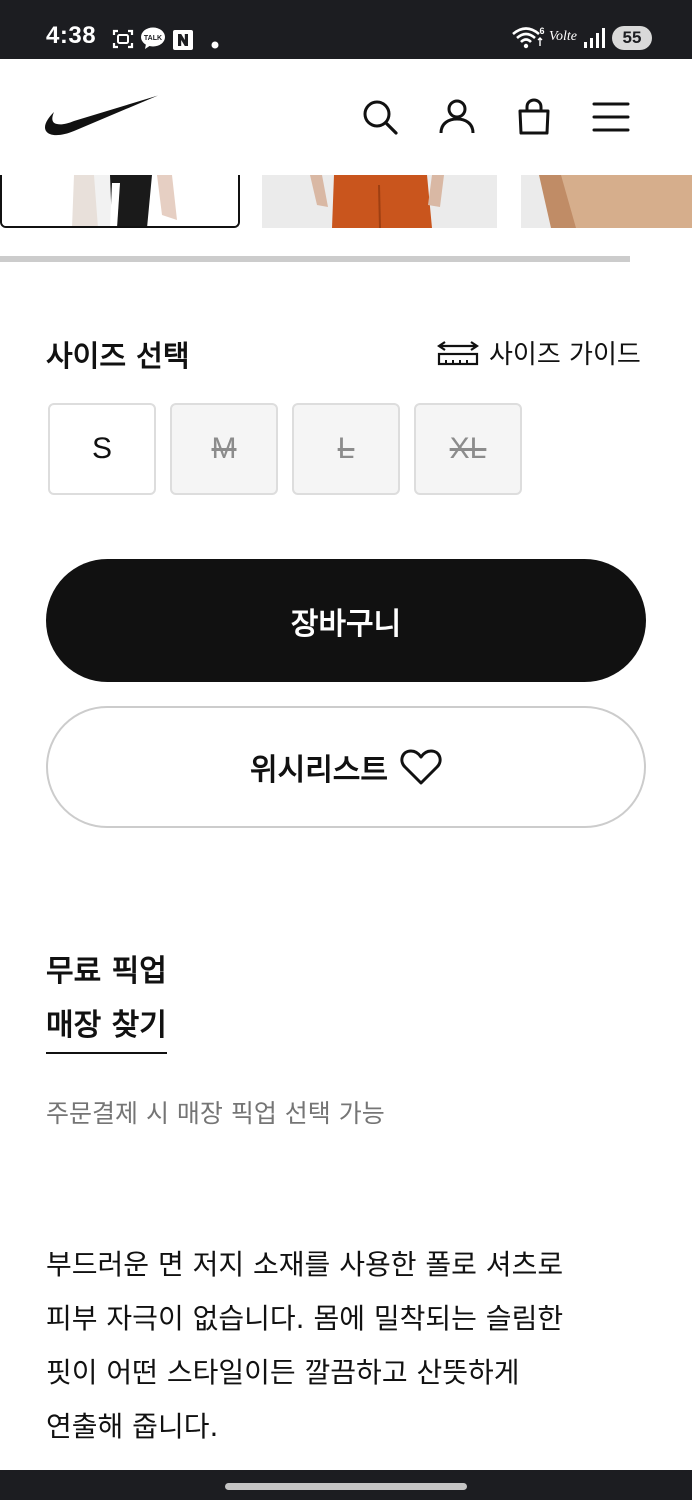 Image resolution: width=692 pixels, height=1500 pixels. I want to click on description-line: 피부 자극이 없습니다. 몸에 밀착되는 슬림한, so click(305, 1318).